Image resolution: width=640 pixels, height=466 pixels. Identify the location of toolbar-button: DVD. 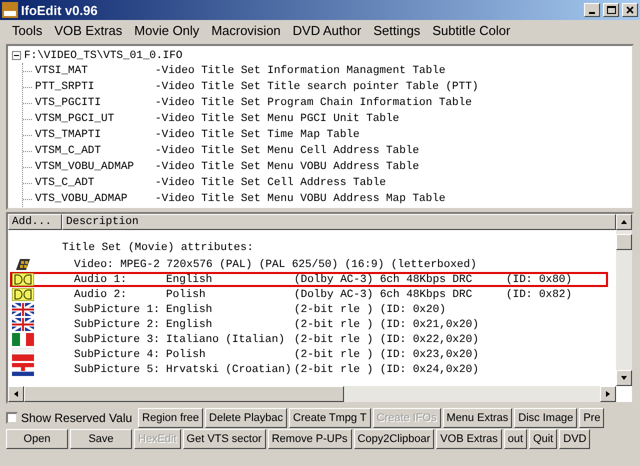
(574, 439).